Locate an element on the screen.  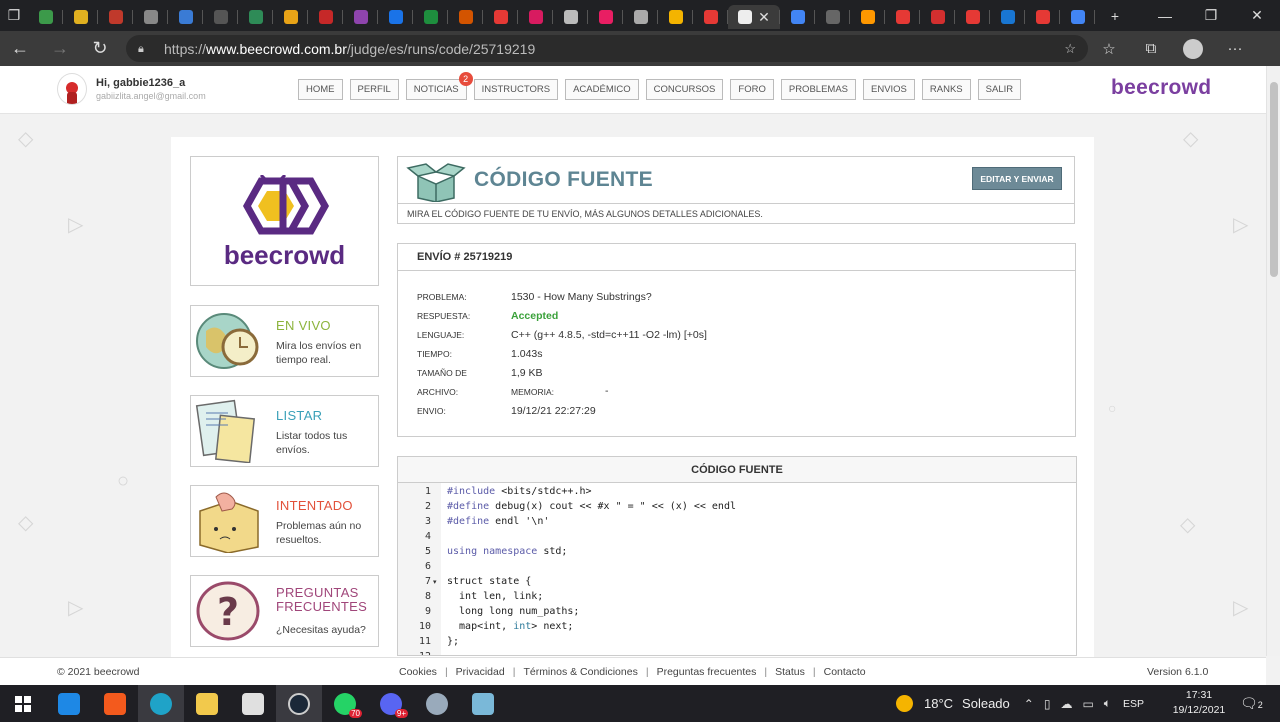
network-icon: ▭ is located at coordinates (1087, 704).